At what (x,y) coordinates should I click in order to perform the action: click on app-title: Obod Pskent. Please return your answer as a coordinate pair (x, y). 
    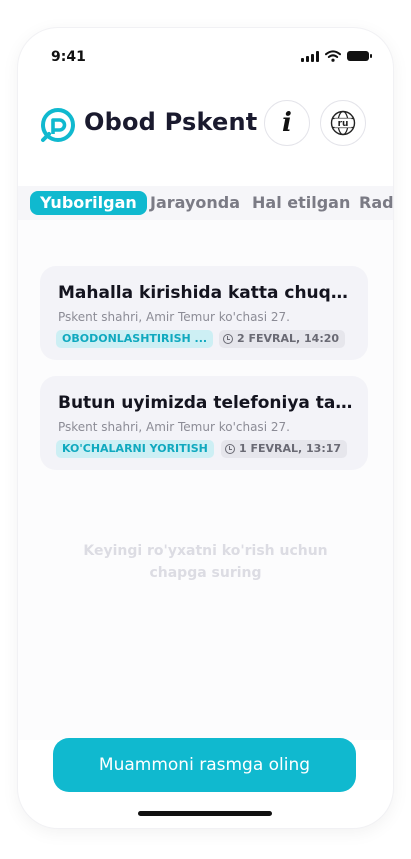
    Looking at the image, I should click on (171, 122).